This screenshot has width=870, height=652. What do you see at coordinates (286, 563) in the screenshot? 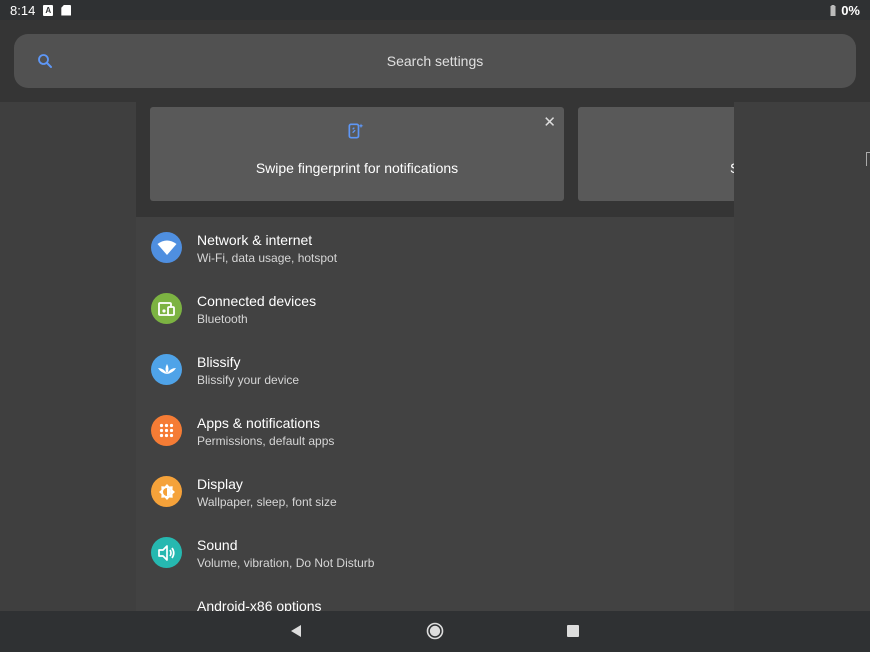
I see `settings-item-subtitle: Volume, vibration, Do Not Disturb` at bounding box center [286, 563].